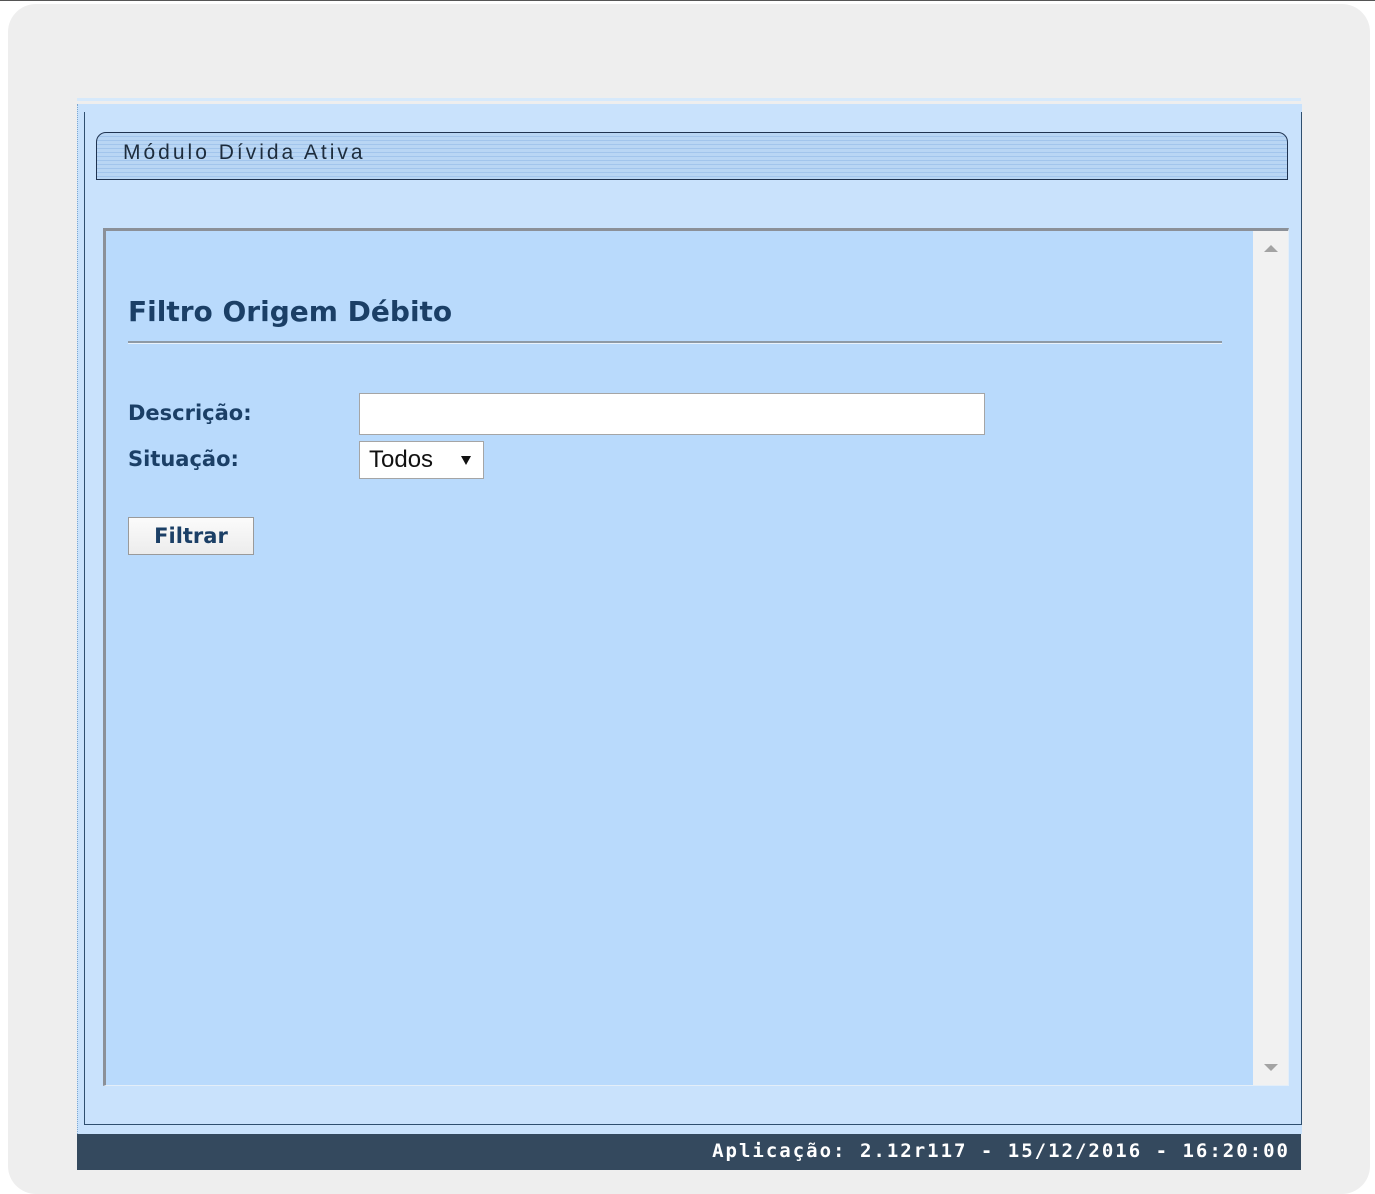 The height and width of the screenshot is (1194, 1375). Describe the element at coordinates (675, 342) in the screenshot. I see `title-divider` at that location.